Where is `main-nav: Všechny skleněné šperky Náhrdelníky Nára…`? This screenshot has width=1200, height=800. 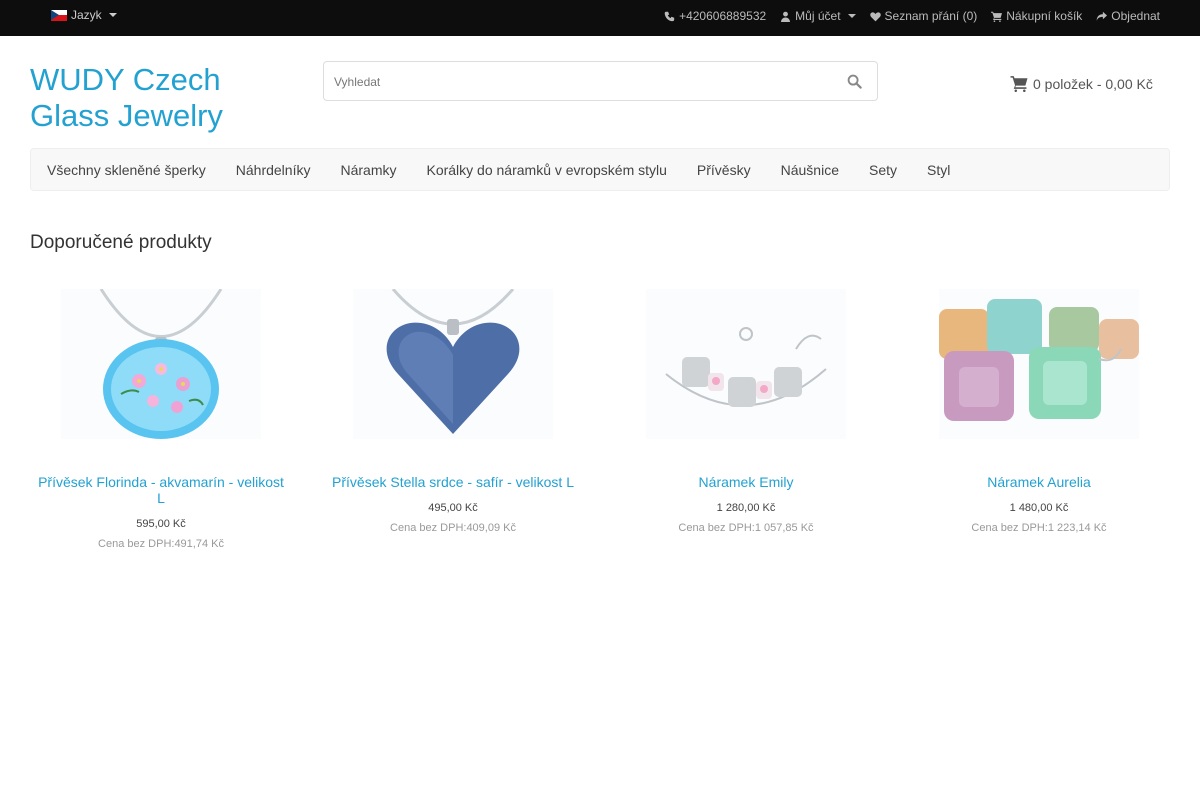 main-nav: Všechny skleněné šperky Náhrdelníky Nára… is located at coordinates (600, 169).